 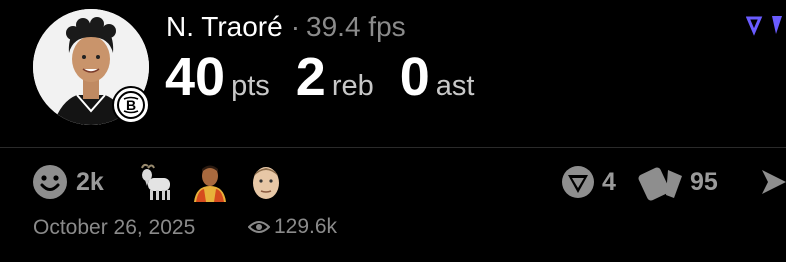 I want to click on rebounds-value: 2, so click(x=310, y=77).